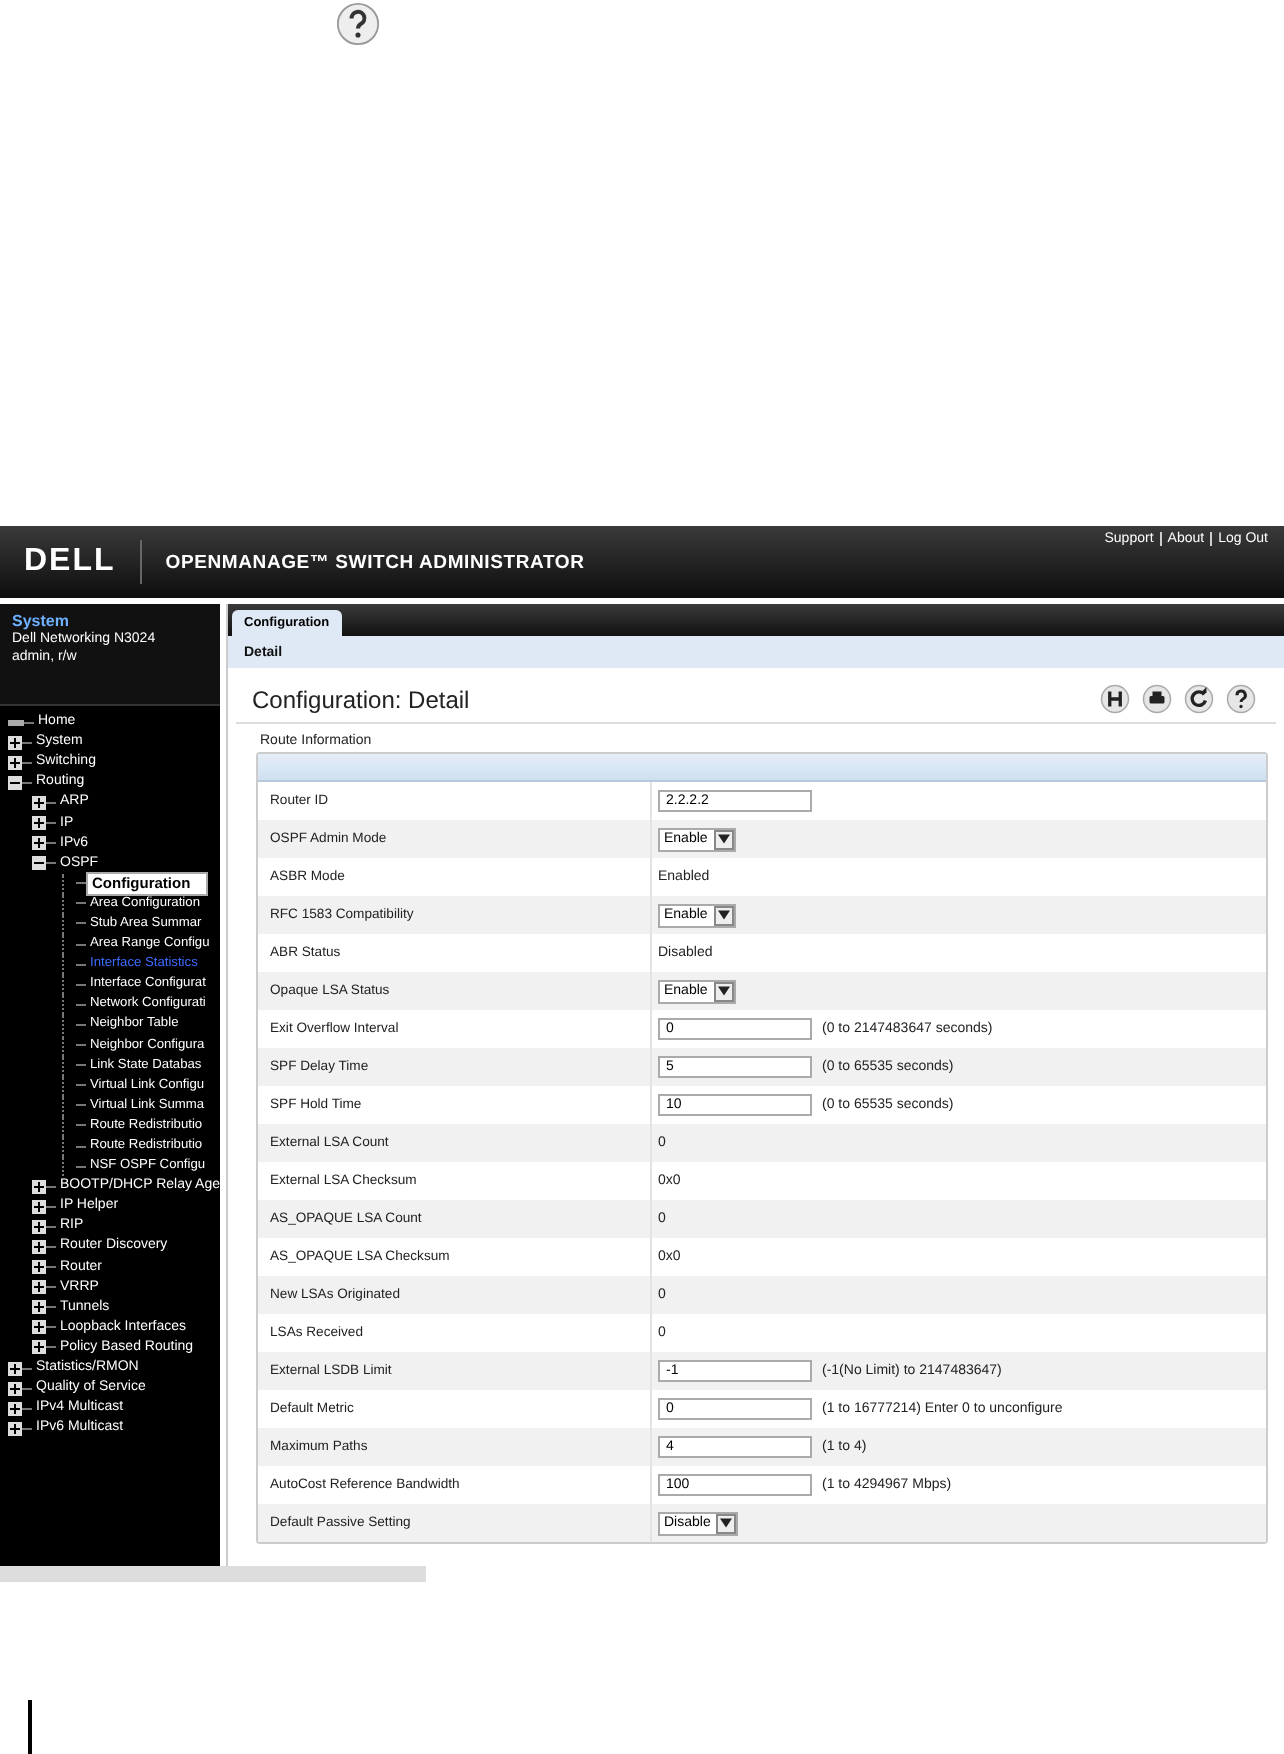  Describe the element at coordinates (1157, 699) in the screenshot. I see `print-icon` at that location.